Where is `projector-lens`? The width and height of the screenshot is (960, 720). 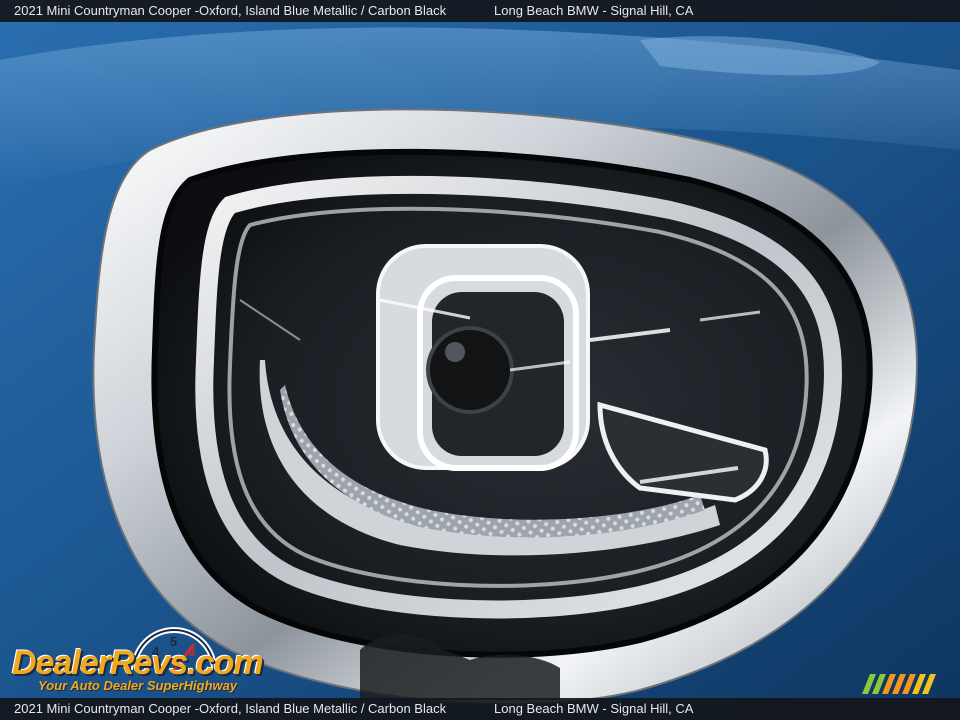 projector-lens is located at coordinates (470, 370).